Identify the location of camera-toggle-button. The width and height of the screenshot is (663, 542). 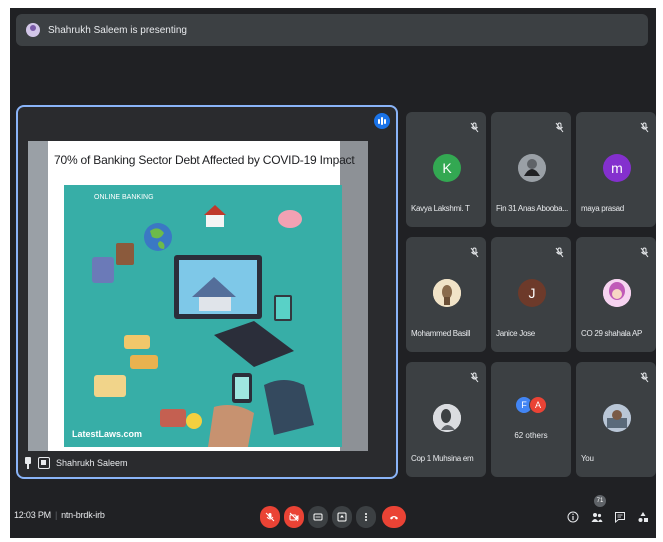
(294, 517).